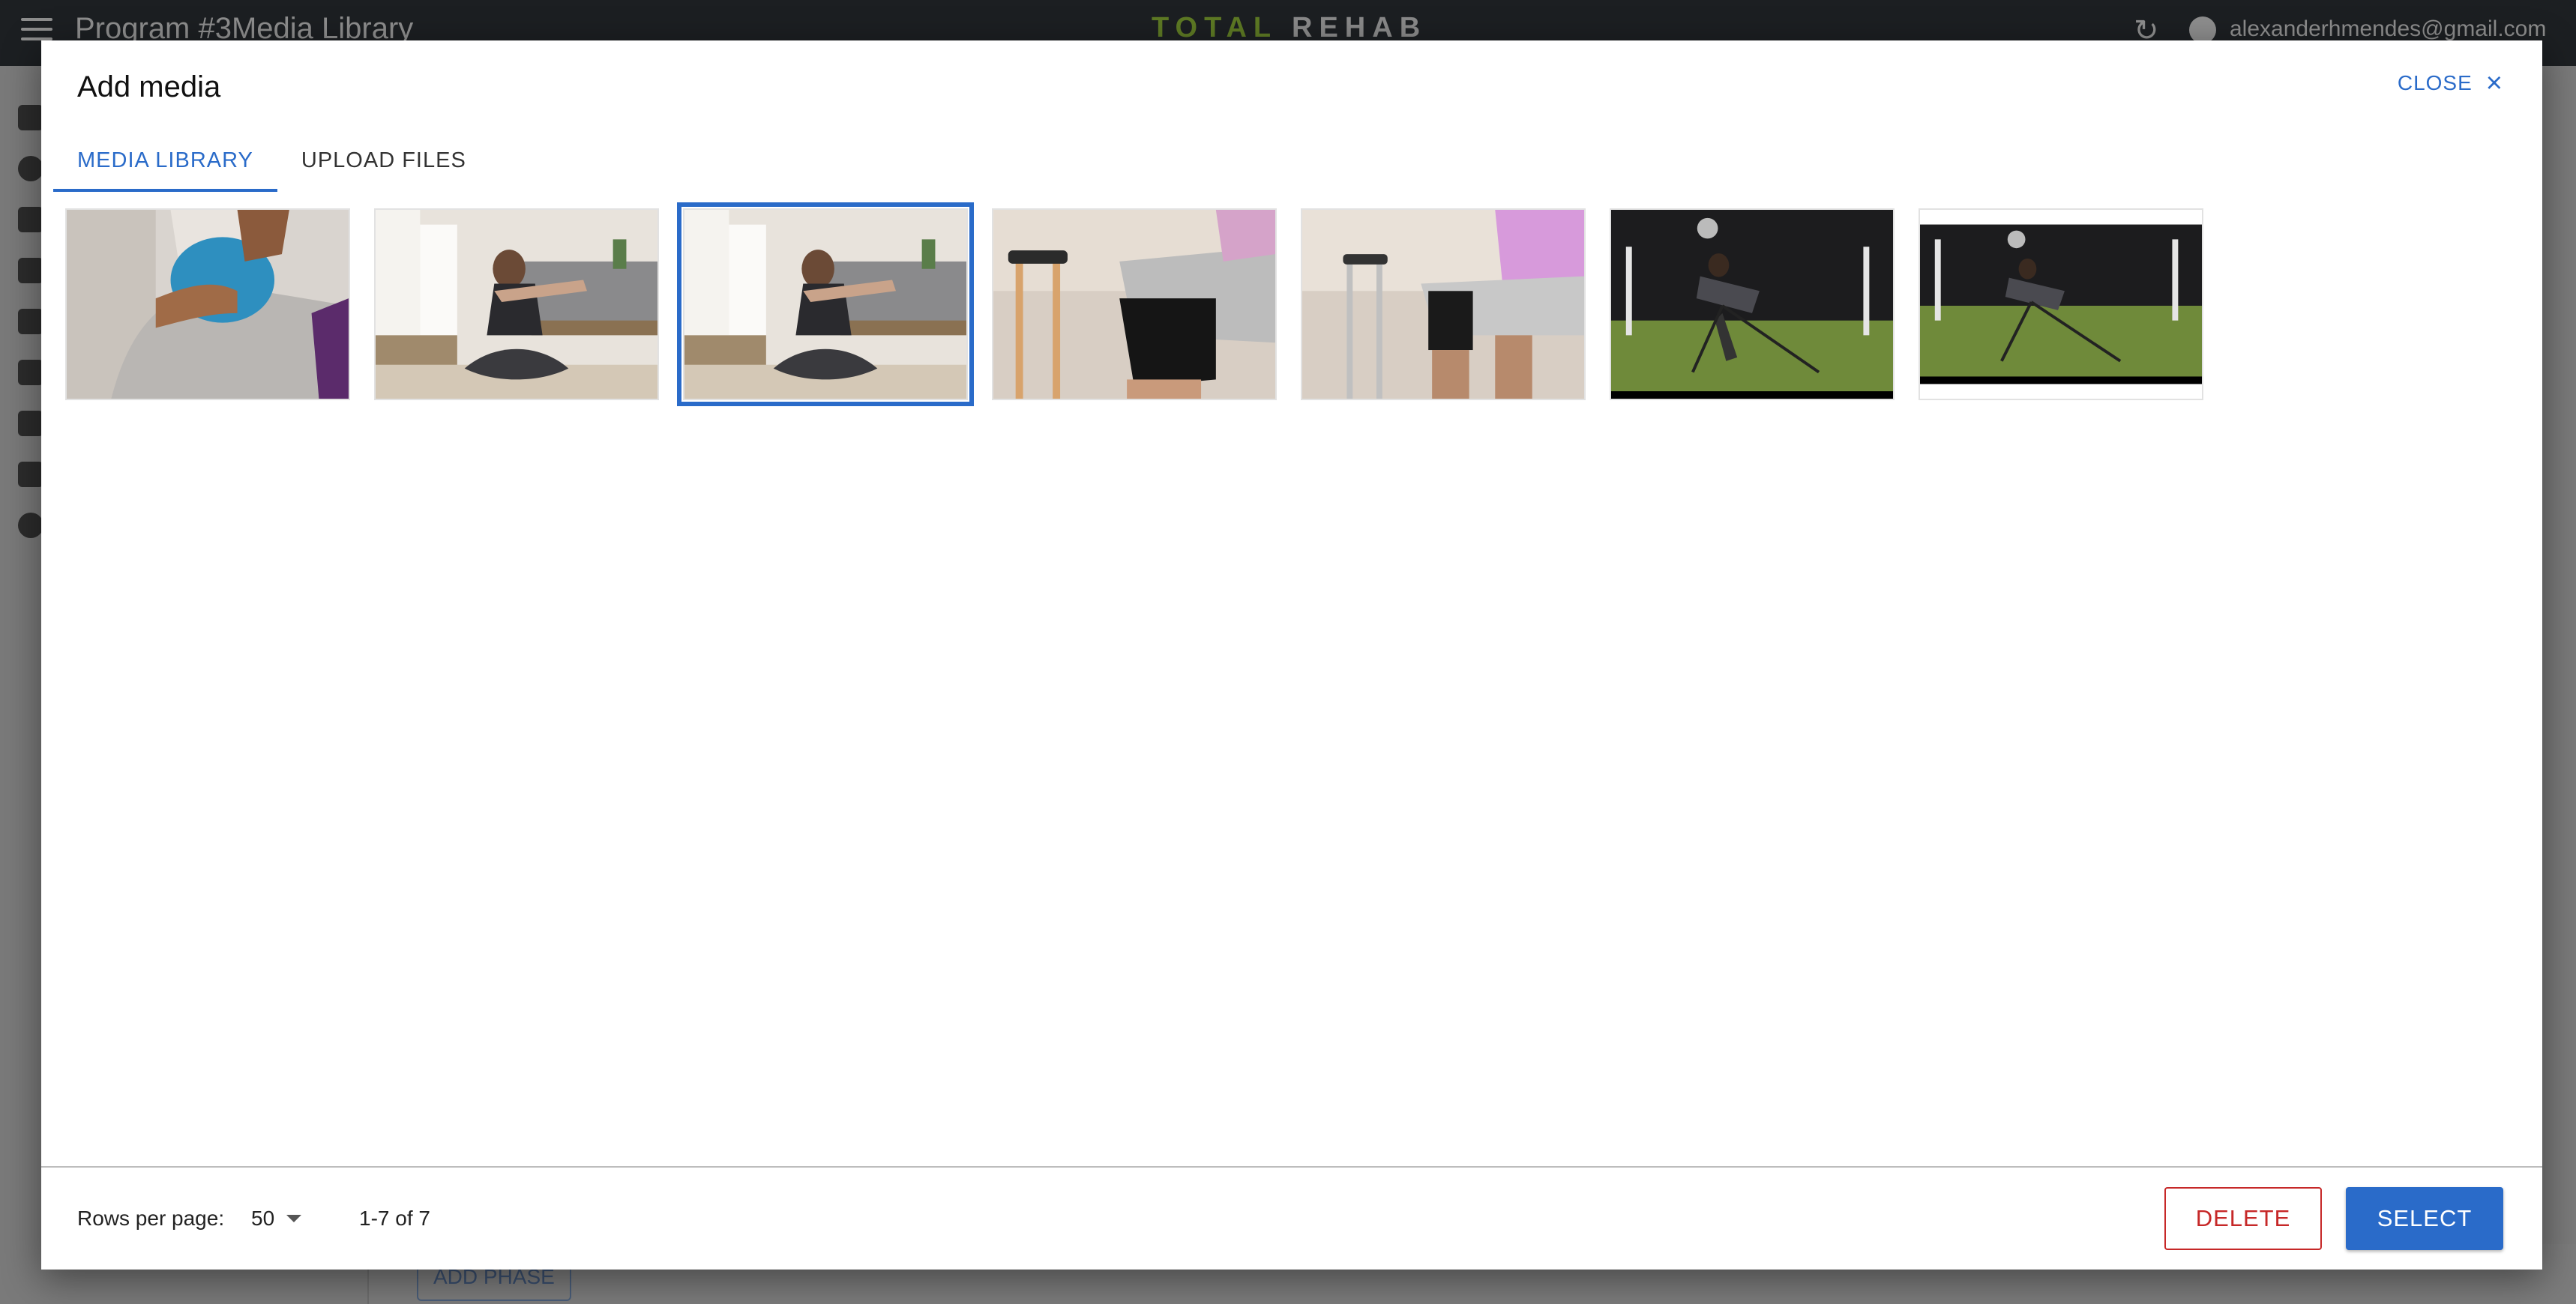  Describe the element at coordinates (36, 30) in the screenshot. I see `menu-icon` at that location.